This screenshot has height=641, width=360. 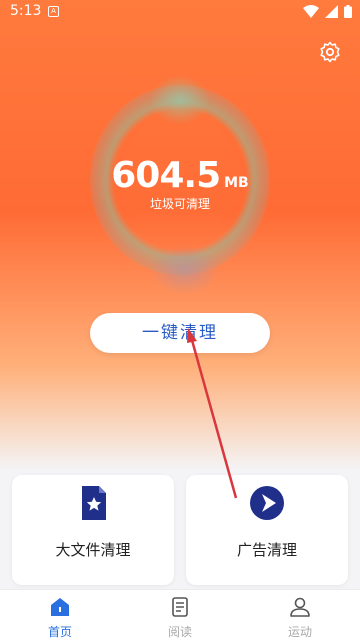 I want to click on ring-glow-bottom, so click(x=185, y=270).